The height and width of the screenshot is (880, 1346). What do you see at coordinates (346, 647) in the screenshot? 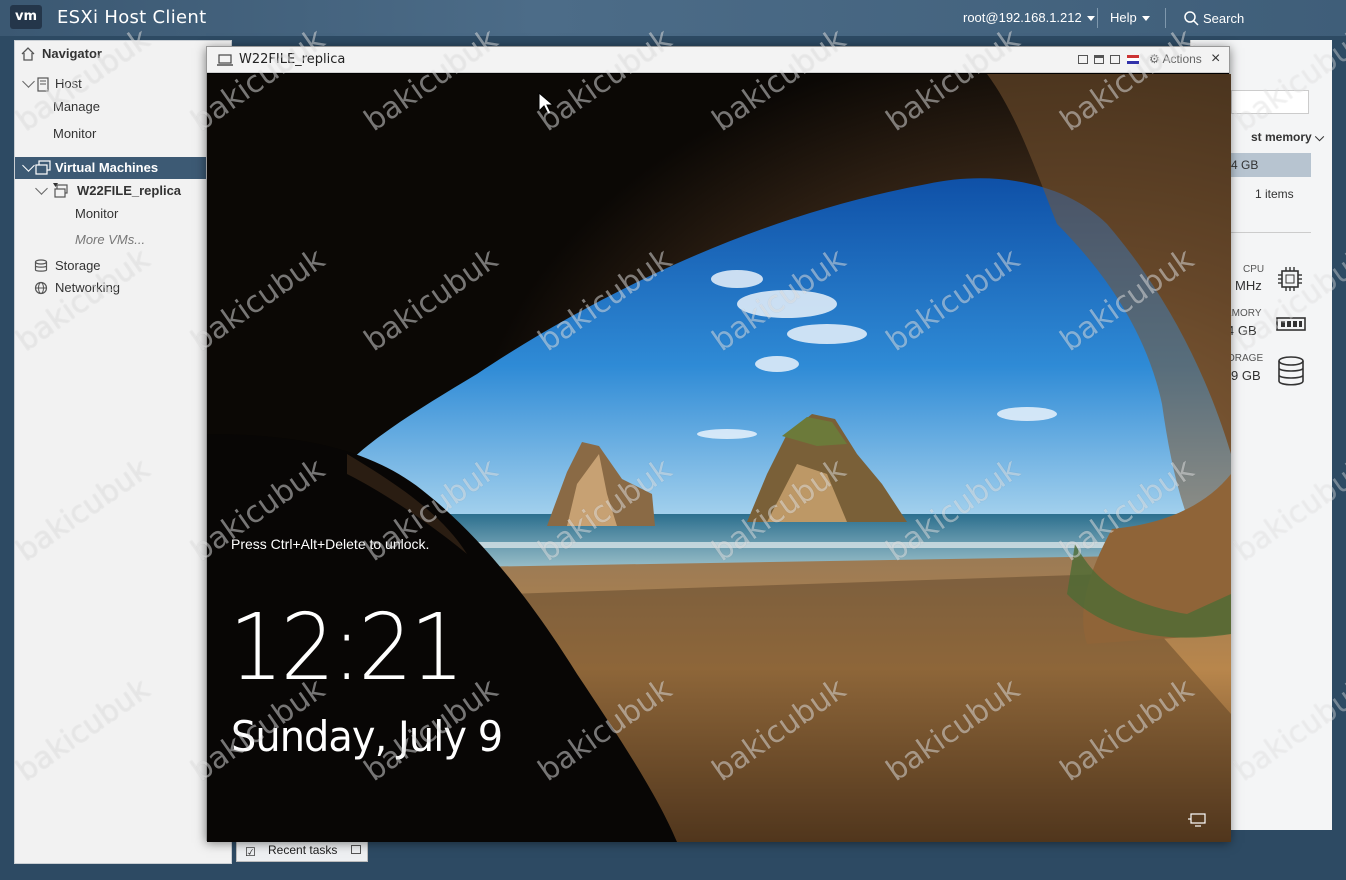
I see `lockscreen-time: 12:21` at bounding box center [346, 647].